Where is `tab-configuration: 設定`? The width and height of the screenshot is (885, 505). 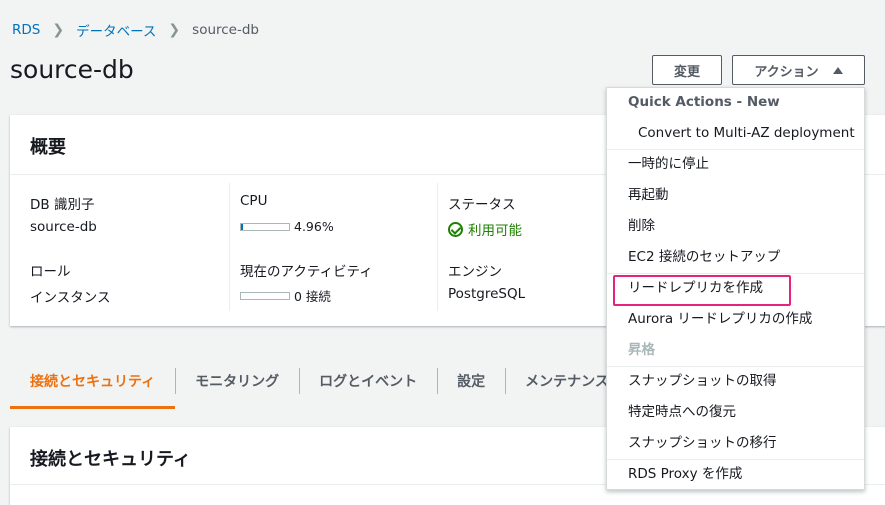 tab-configuration: 設定 is located at coordinates (471, 381).